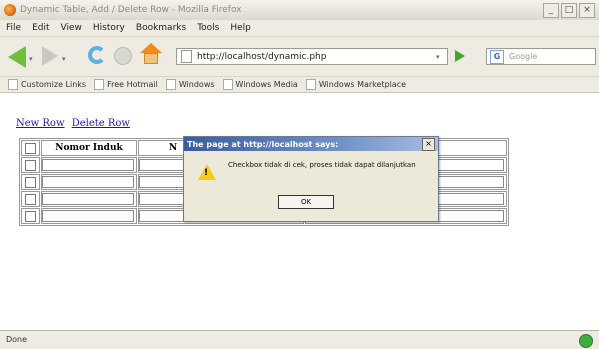 The width and height of the screenshot is (599, 349). What do you see at coordinates (586, 341) in the screenshot?
I see `security-status-icon` at bounding box center [586, 341].